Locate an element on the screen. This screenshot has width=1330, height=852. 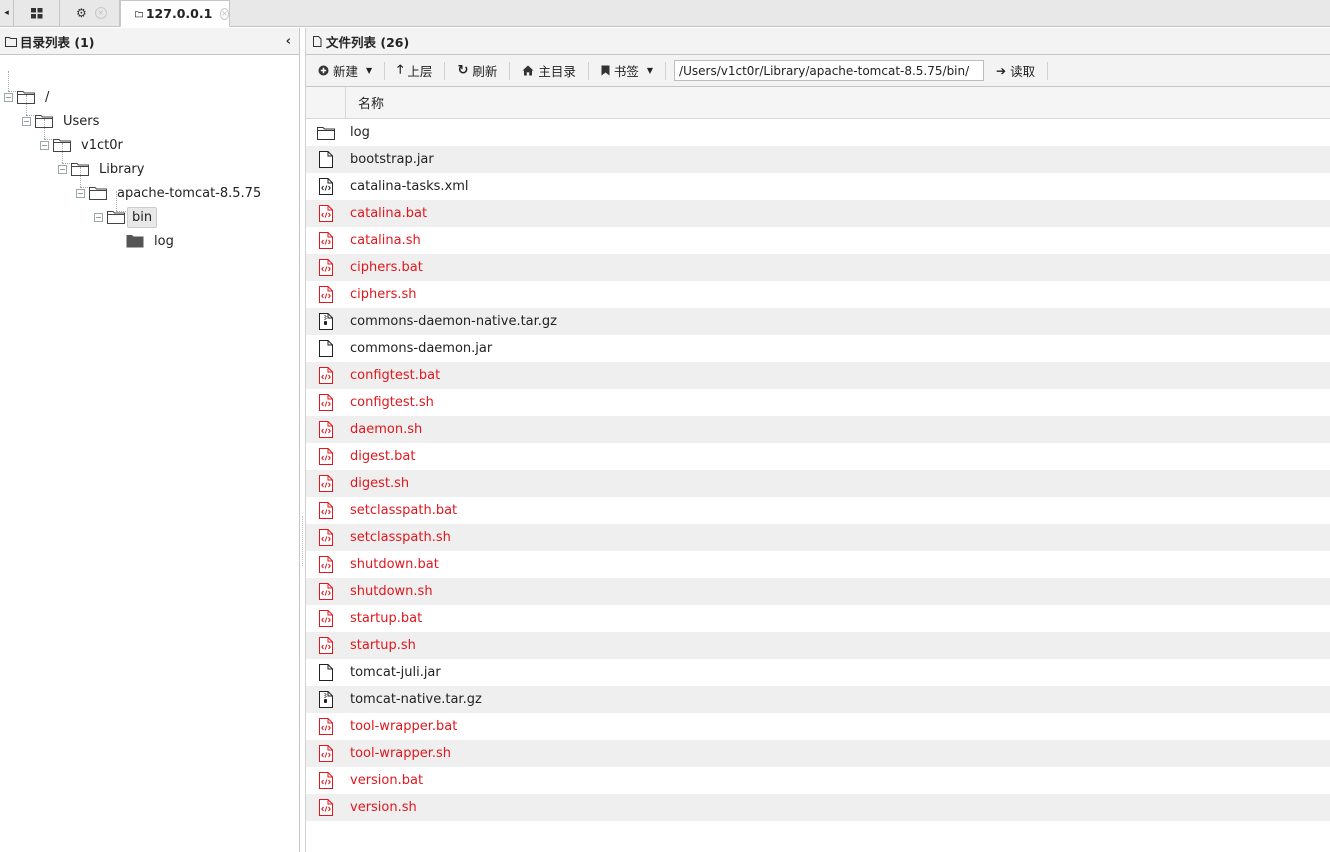
file-name: version.sh is located at coordinates (381, 807).